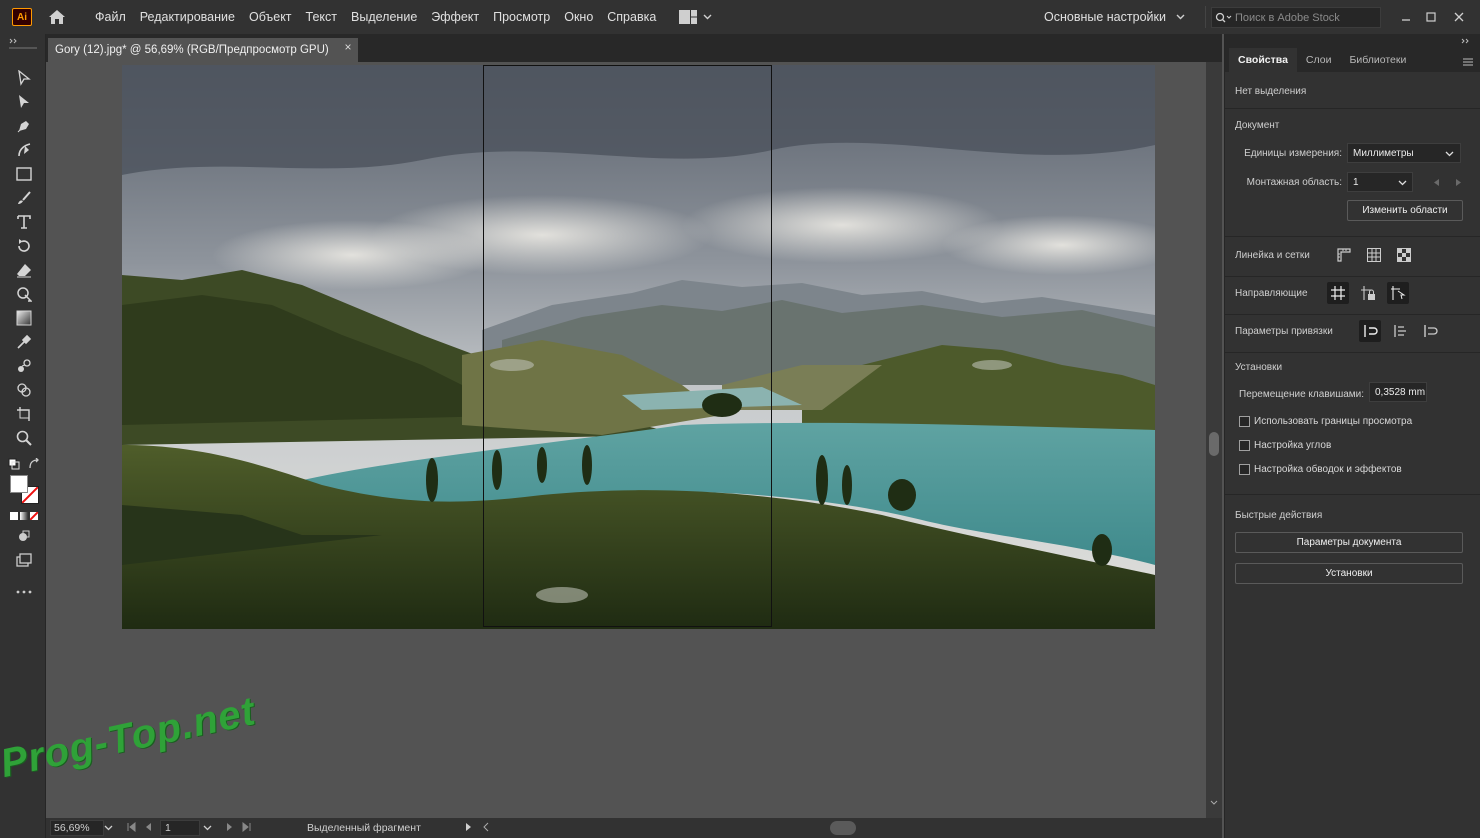  Describe the element at coordinates (1402, 183) in the screenshot. I see `chevron-down-icon` at that location.